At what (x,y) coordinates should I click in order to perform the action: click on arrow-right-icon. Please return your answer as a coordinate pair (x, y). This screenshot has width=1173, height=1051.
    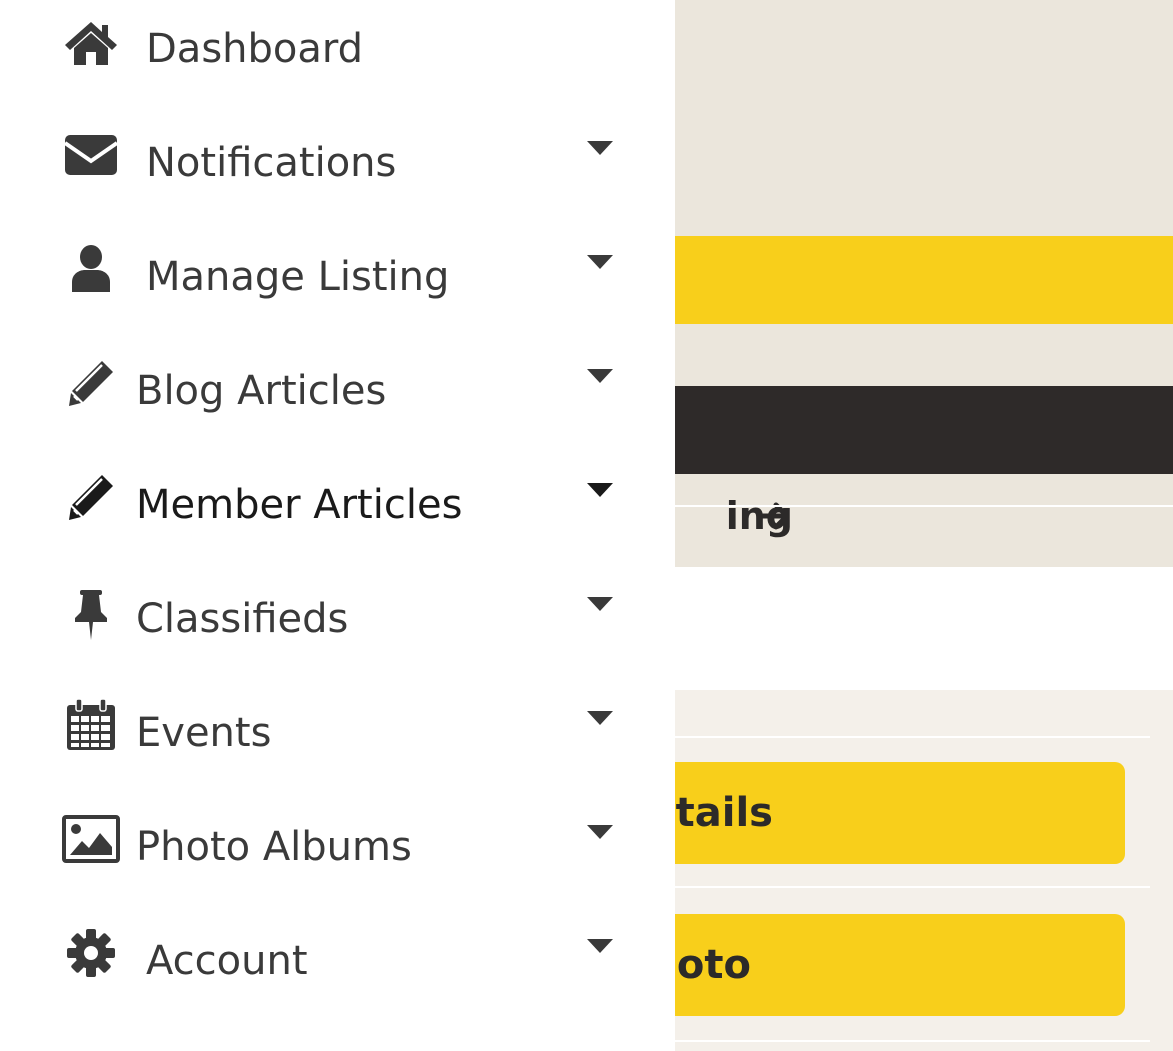
    Looking at the image, I should click on (774, 516).